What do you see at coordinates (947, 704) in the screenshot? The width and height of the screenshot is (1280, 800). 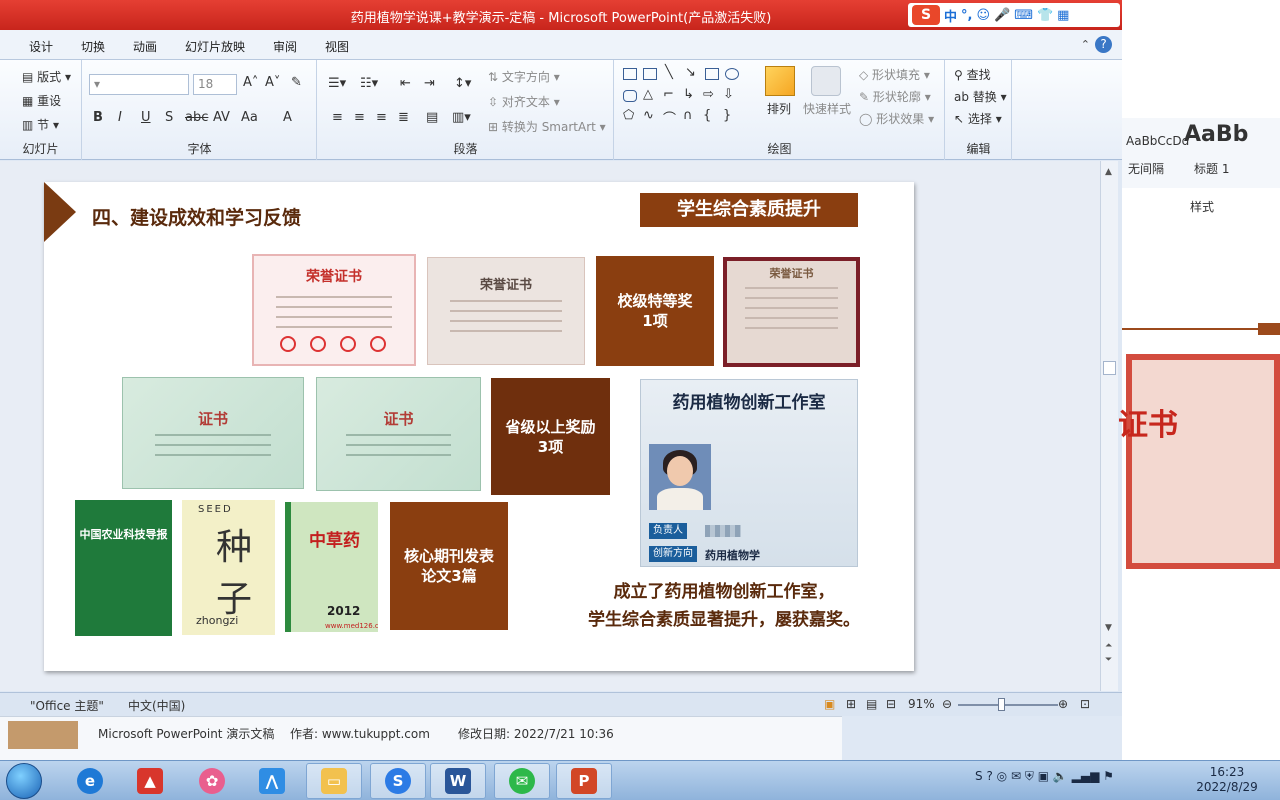 I see `zoom-out-icon: ⊖` at bounding box center [947, 704].